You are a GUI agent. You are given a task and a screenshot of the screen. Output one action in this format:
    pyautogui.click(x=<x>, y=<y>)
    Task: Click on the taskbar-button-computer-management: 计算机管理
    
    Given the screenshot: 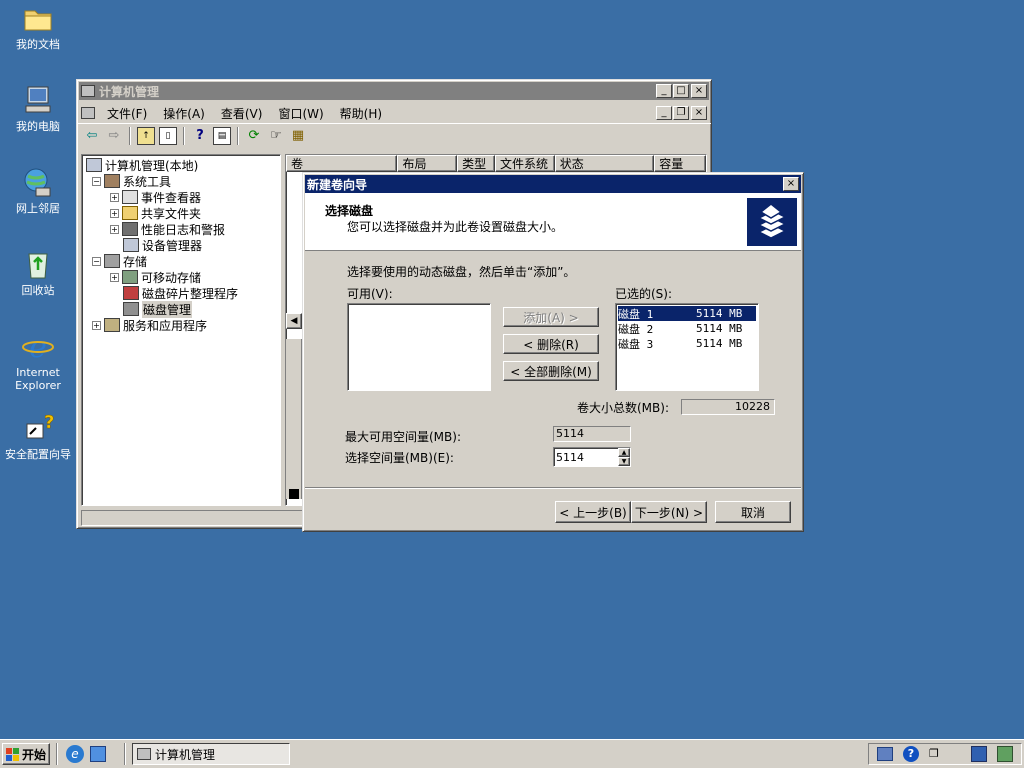 What is the action you would take?
    pyautogui.click(x=211, y=754)
    